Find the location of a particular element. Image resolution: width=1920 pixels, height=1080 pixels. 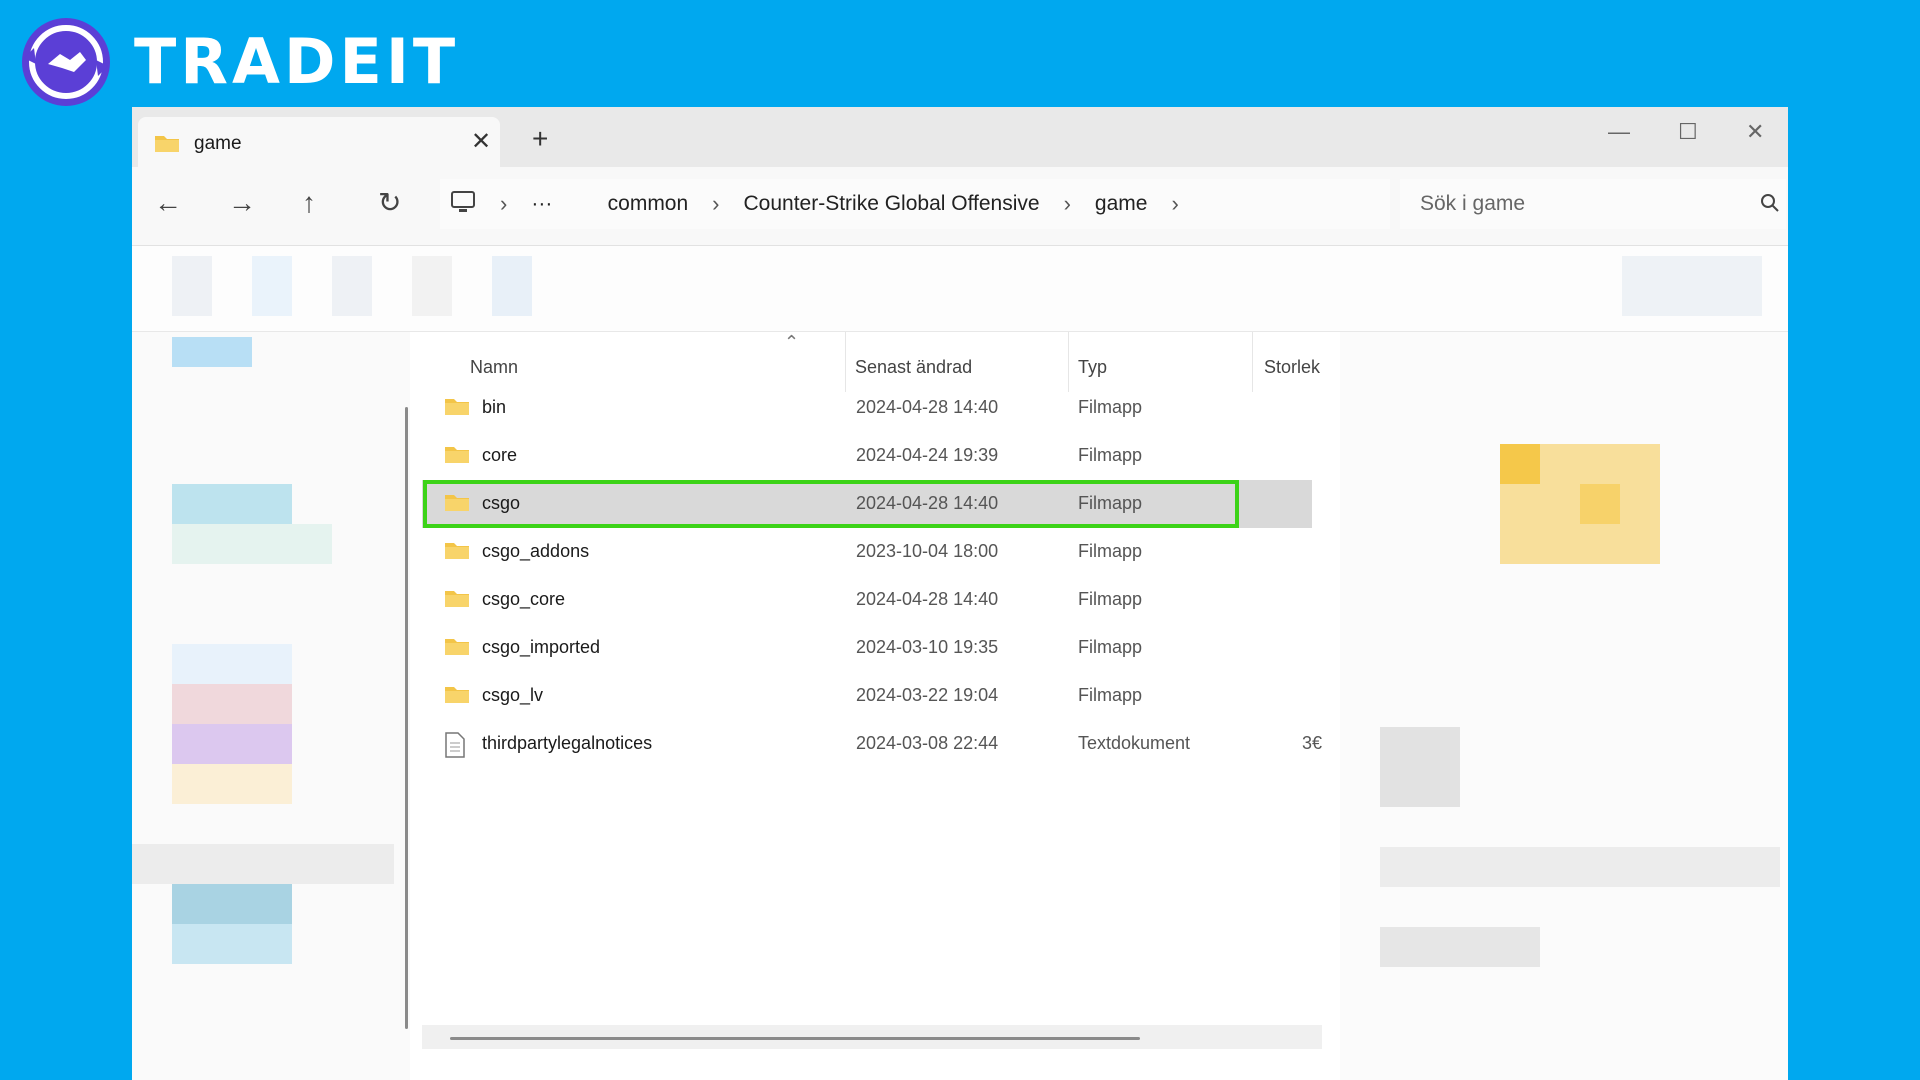

minimize-icon: — is located at coordinates (1619, 132).